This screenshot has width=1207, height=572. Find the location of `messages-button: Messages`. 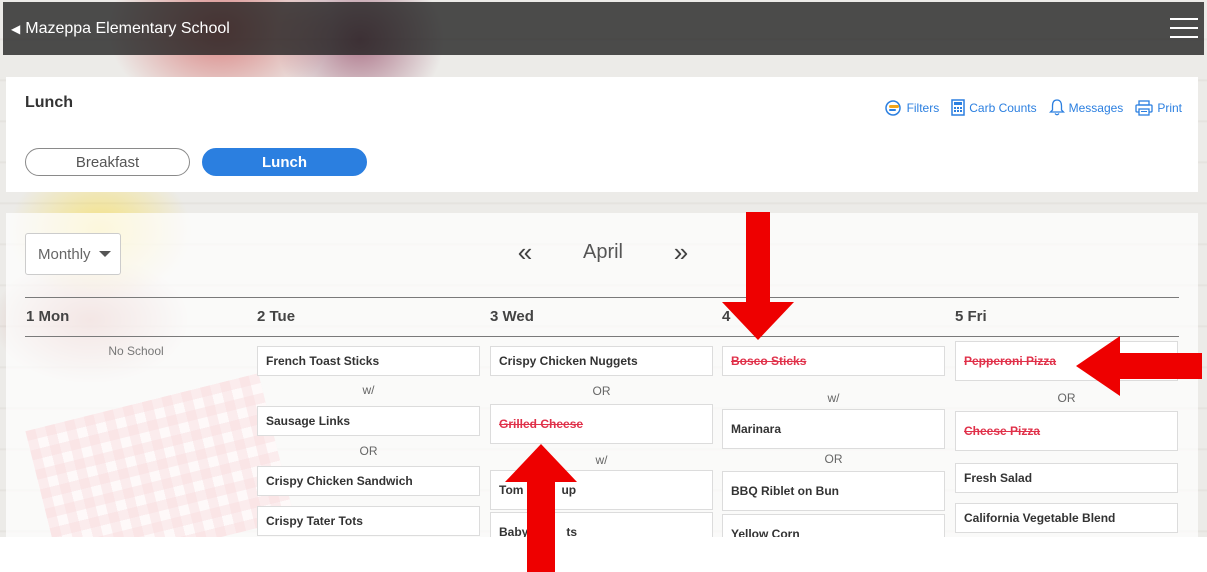

messages-button: Messages is located at coordinates (1086, 107).